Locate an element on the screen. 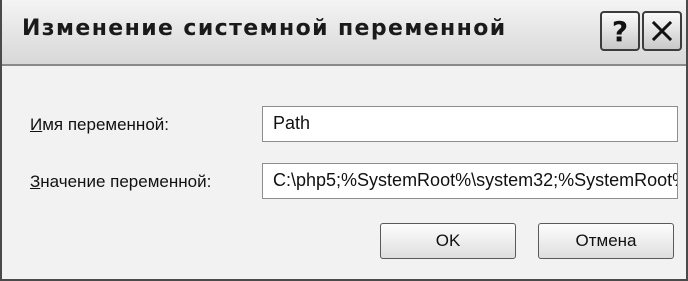 This screenshot has height=281, width=688. close-button is located at coordinates (662, 31).